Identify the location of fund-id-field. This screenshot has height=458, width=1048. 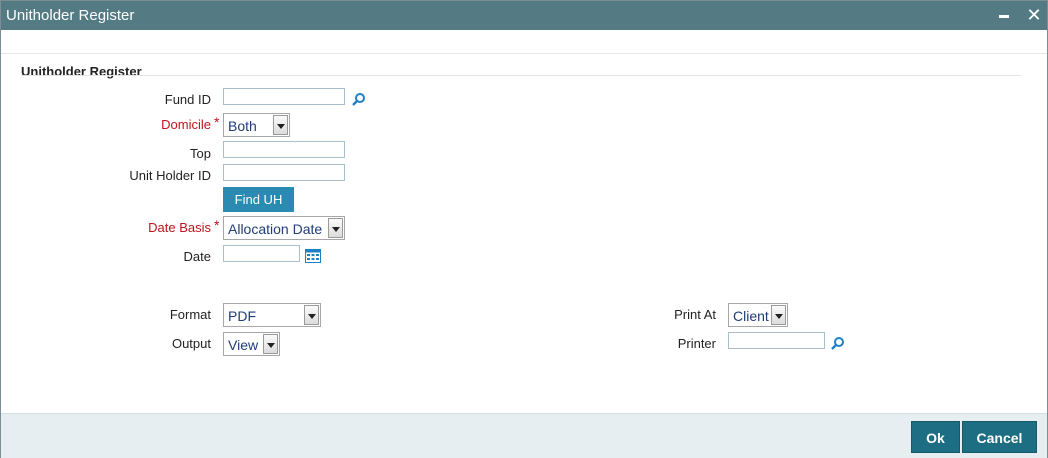
(284, 96).